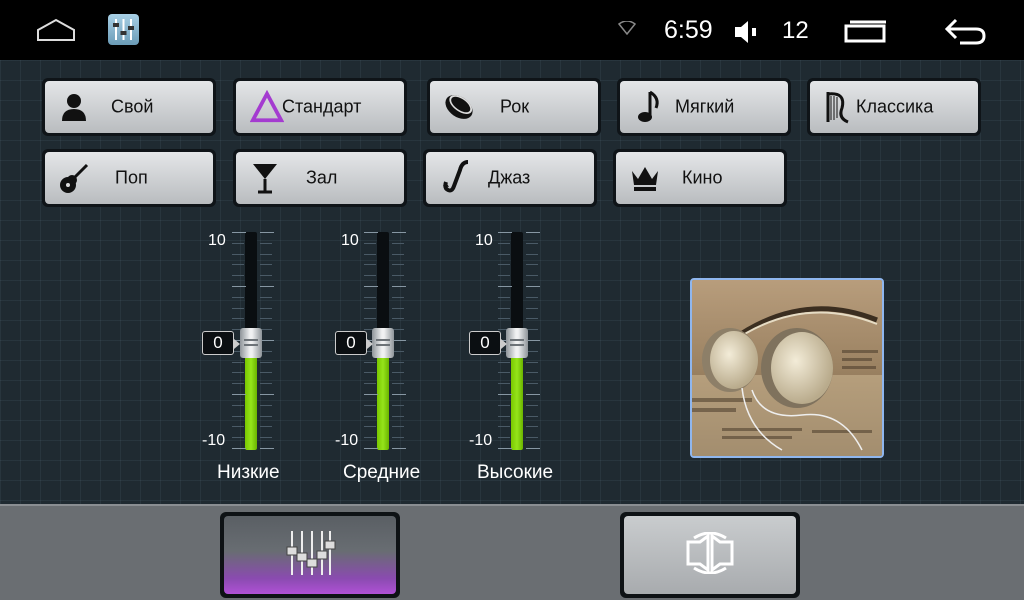 The image size is (1024, 600). What do you see at coordinates (56, 32) in the screenshot?
I see `home-icon` at bounding box center [56, 32].